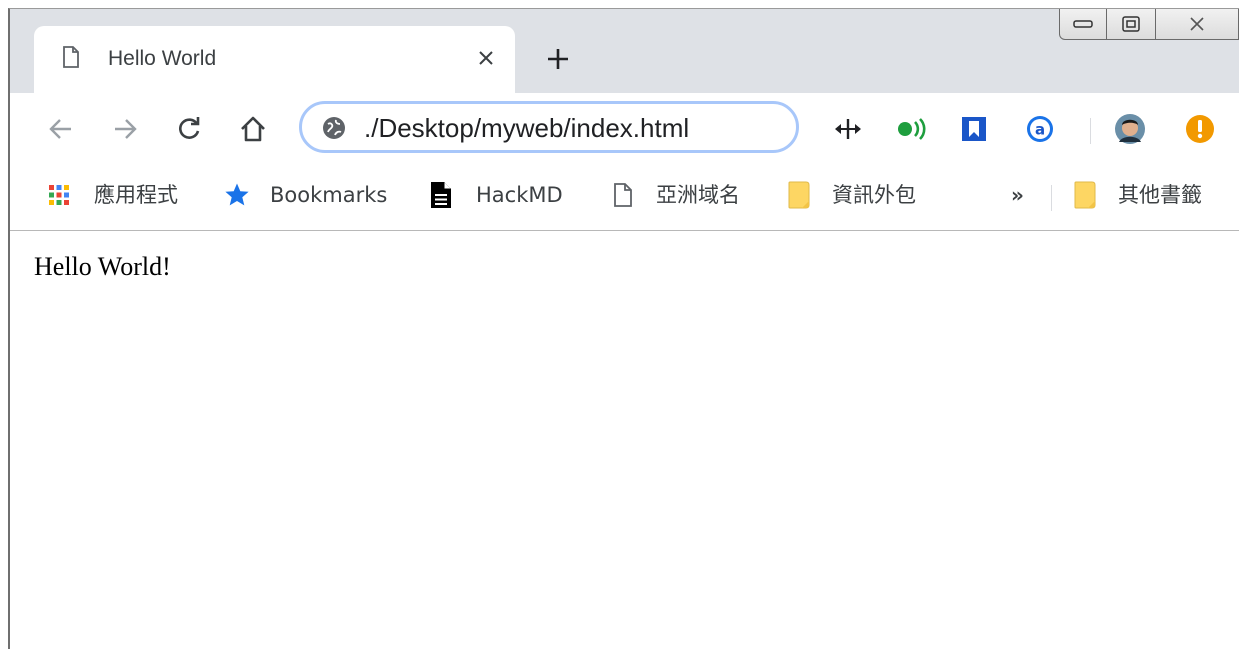 The width and height of the screenshot is (1239, 649). I want to click on green-signal-extension-icon, so click(912, 129).